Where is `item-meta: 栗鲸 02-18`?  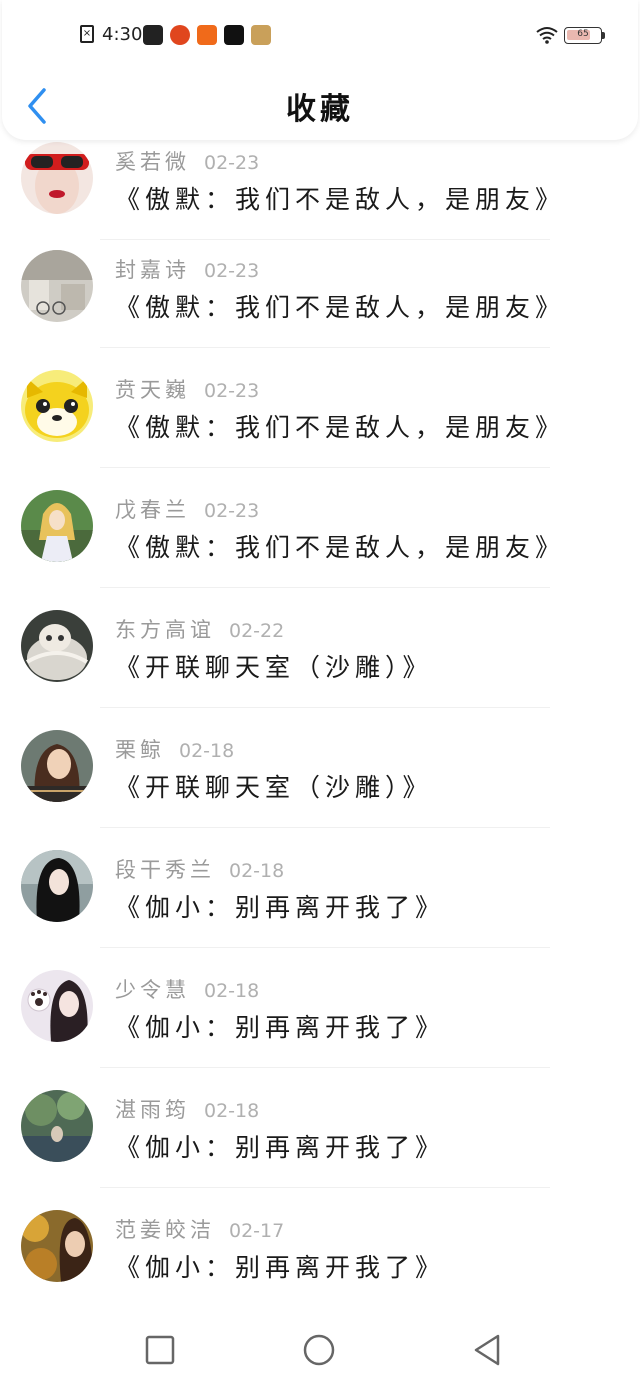 item-meta: 栗鲸 02-18 is located at coordinates (174, 748).